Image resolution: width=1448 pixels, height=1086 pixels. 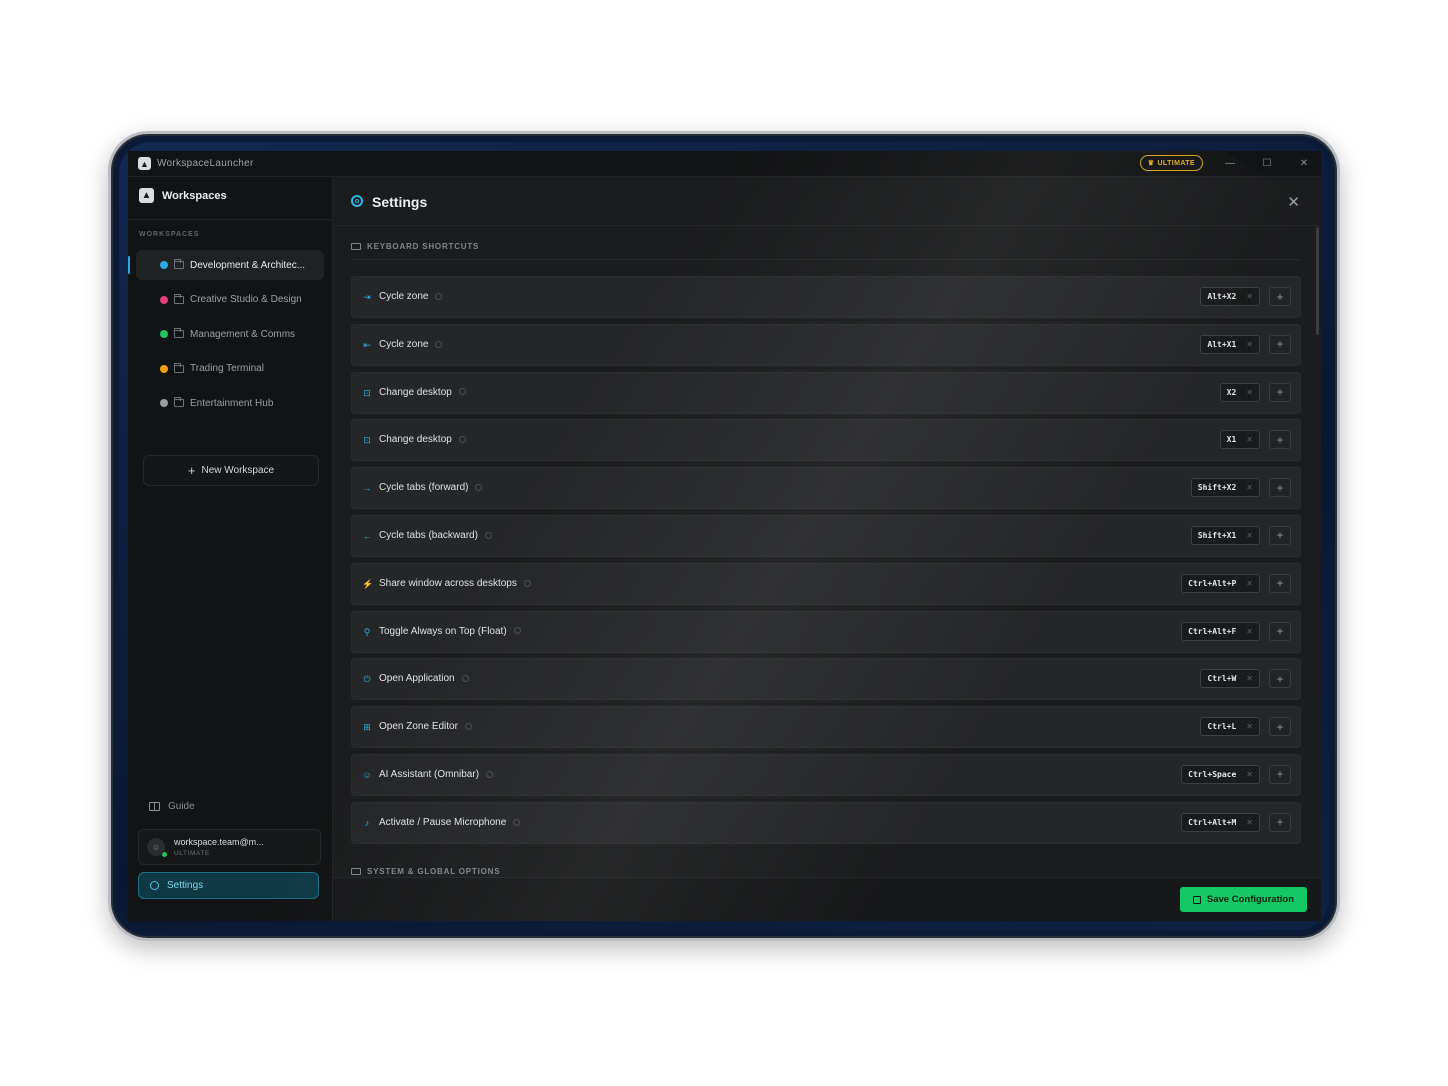 I want to click on settings-footer: Save Configuration, so click(x=827, y=899).